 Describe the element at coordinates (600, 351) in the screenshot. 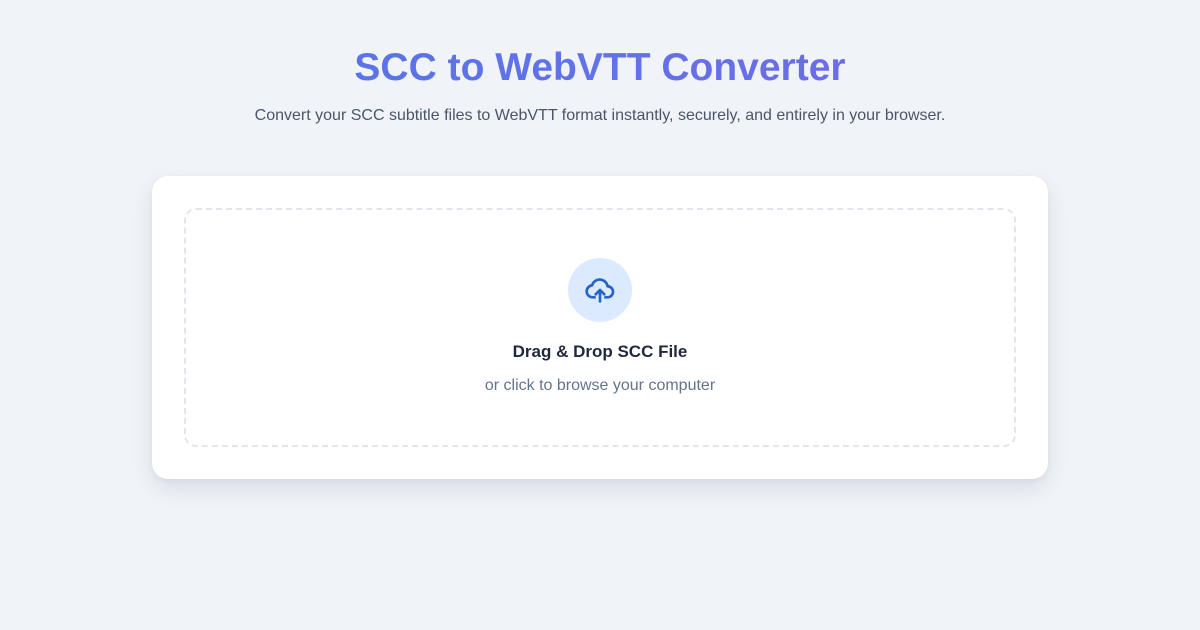

I see `dropzone-title: Drag & Drop SCC File` at that location.